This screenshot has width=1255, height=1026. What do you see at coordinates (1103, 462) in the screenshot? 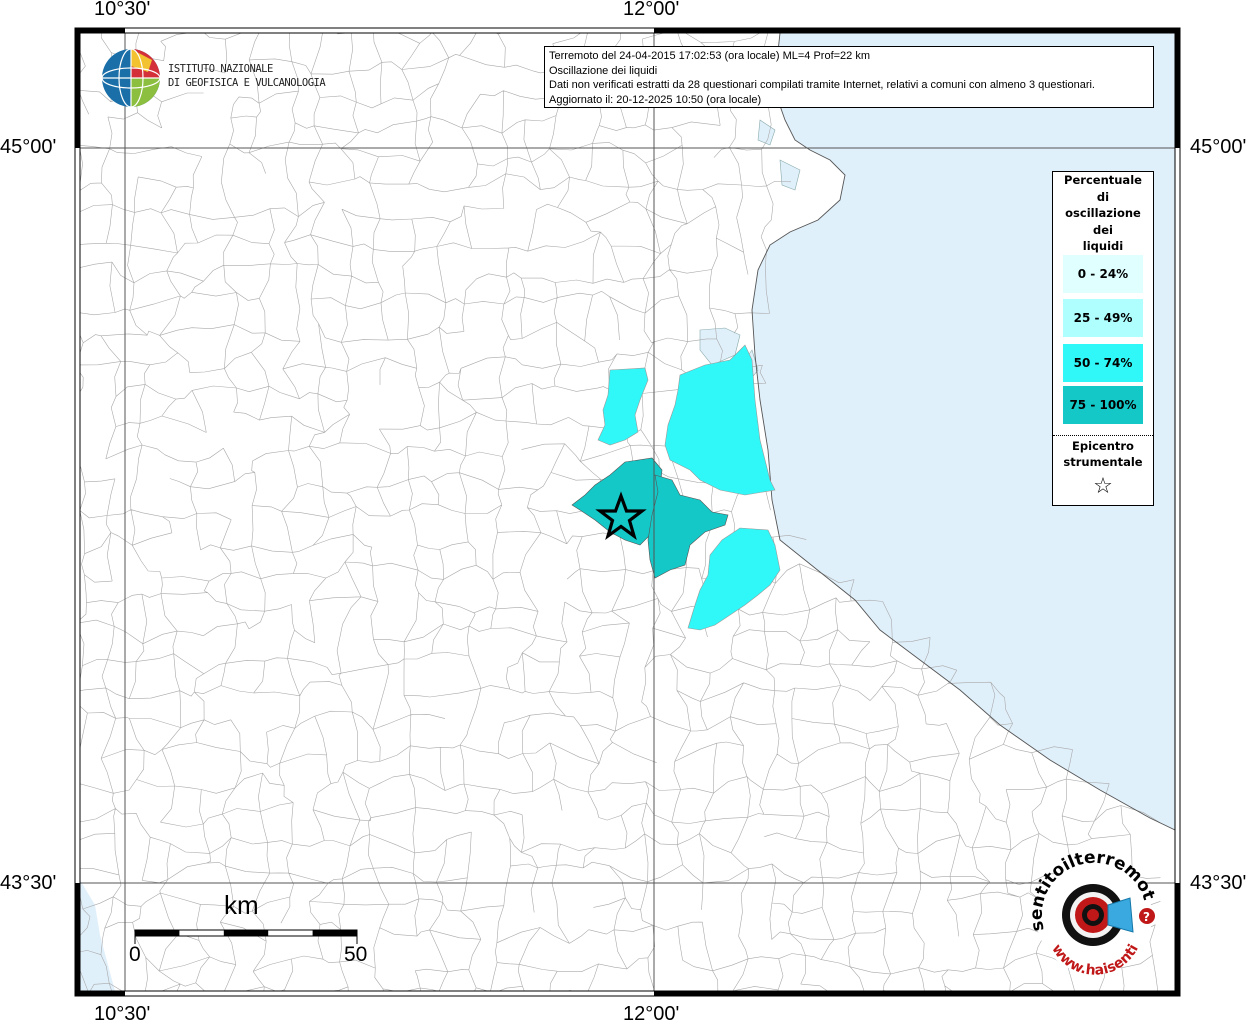
I see `legend-epicenter-line: strumentale` at bounding box center [1103, 462].